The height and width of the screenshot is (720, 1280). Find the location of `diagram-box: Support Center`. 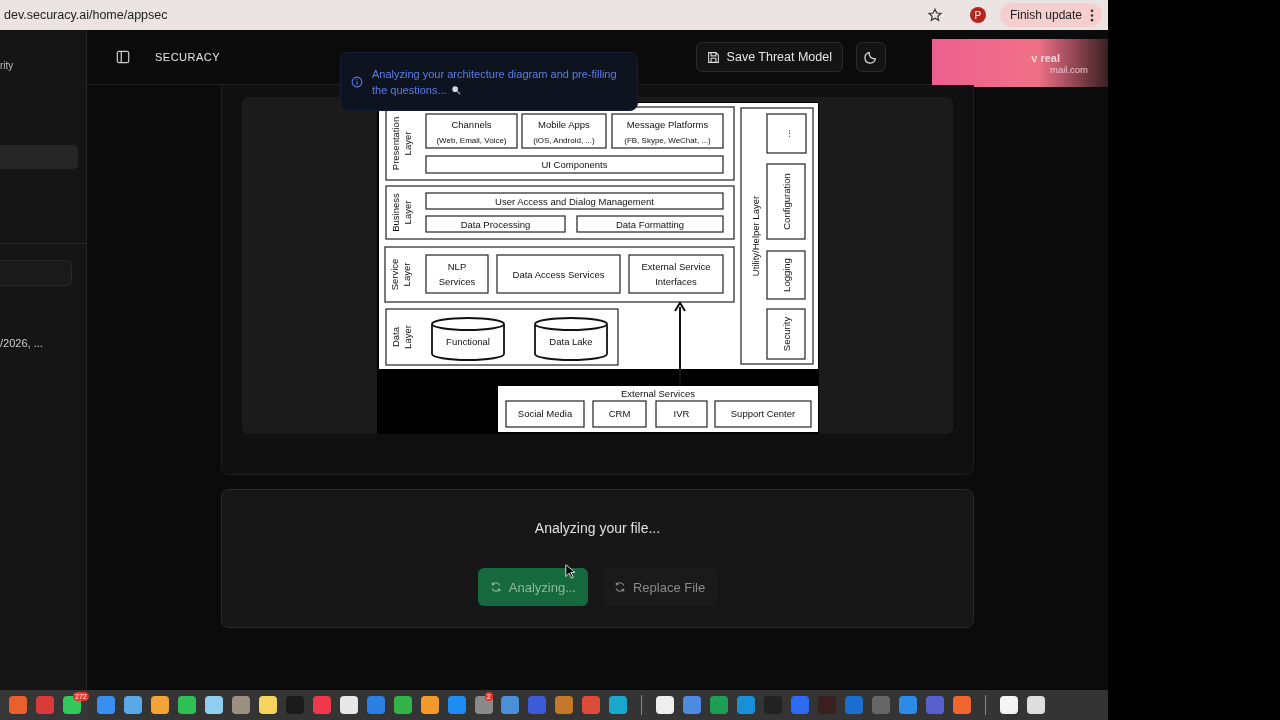

diagram-box: Support Center is located at coordinates (762, 414).